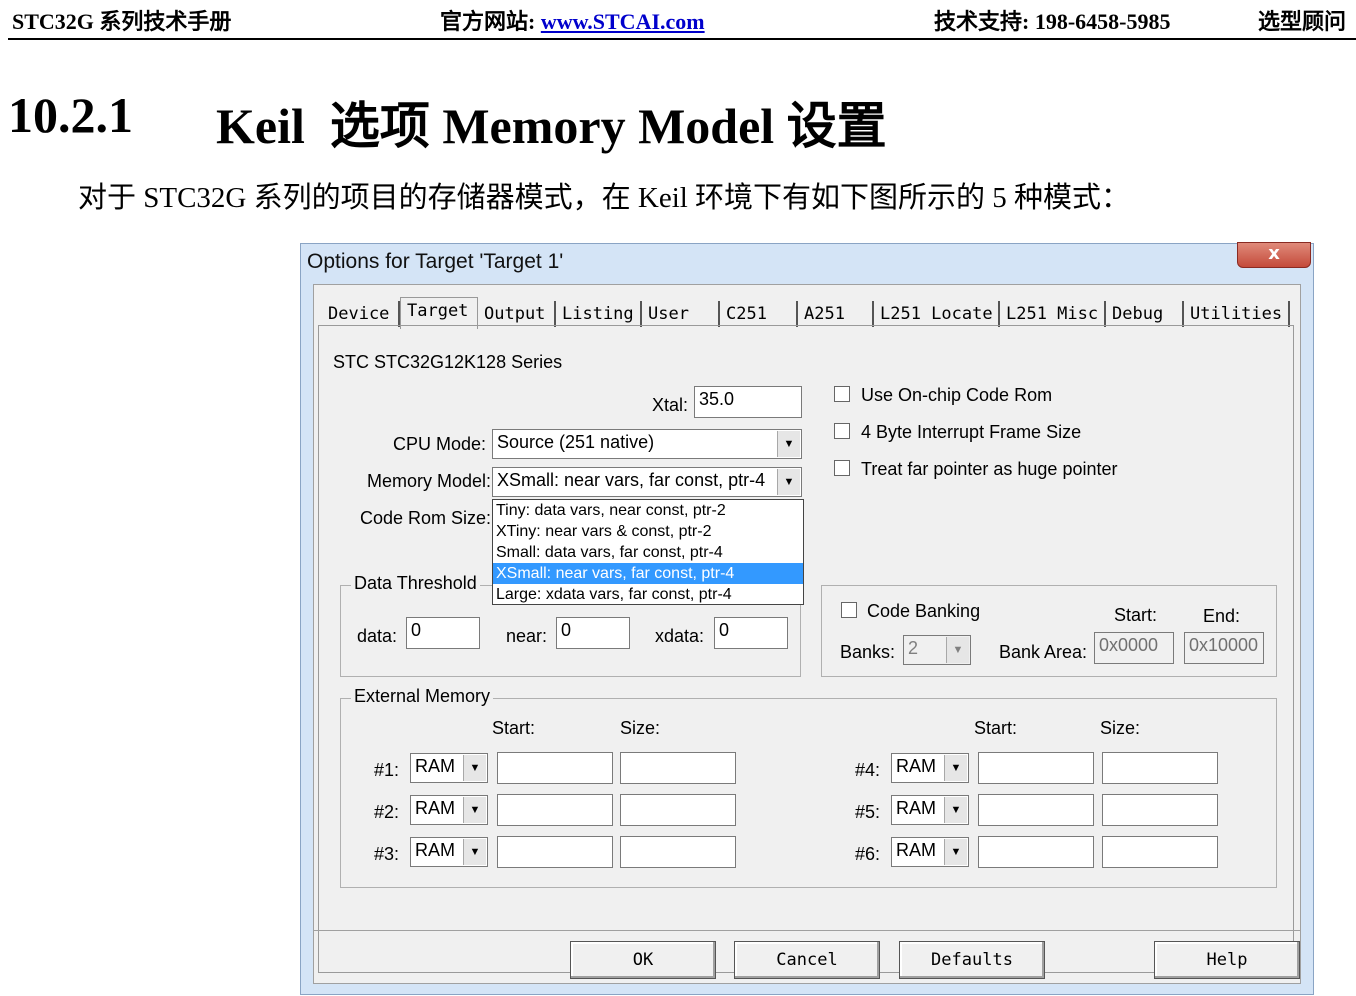 This screenshot has width=1356, height=996. I want to click on interrupt-frame-checkbox, so click(842, 431).